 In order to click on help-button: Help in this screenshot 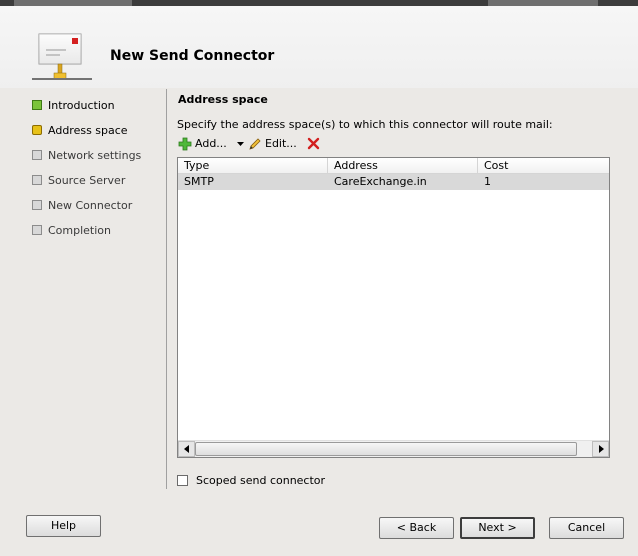, I will do `click(63, 526)`.